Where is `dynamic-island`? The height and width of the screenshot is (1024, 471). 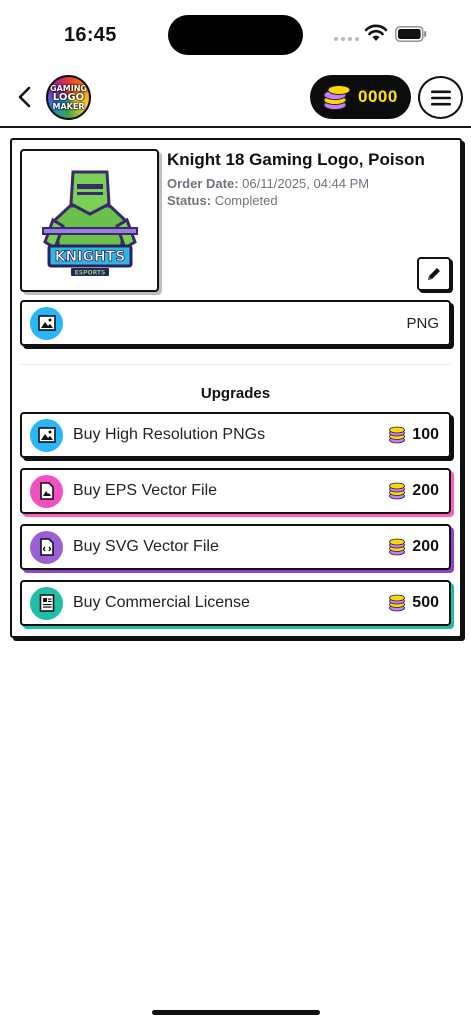
dynamic-island is located at coordinates (235, 35).